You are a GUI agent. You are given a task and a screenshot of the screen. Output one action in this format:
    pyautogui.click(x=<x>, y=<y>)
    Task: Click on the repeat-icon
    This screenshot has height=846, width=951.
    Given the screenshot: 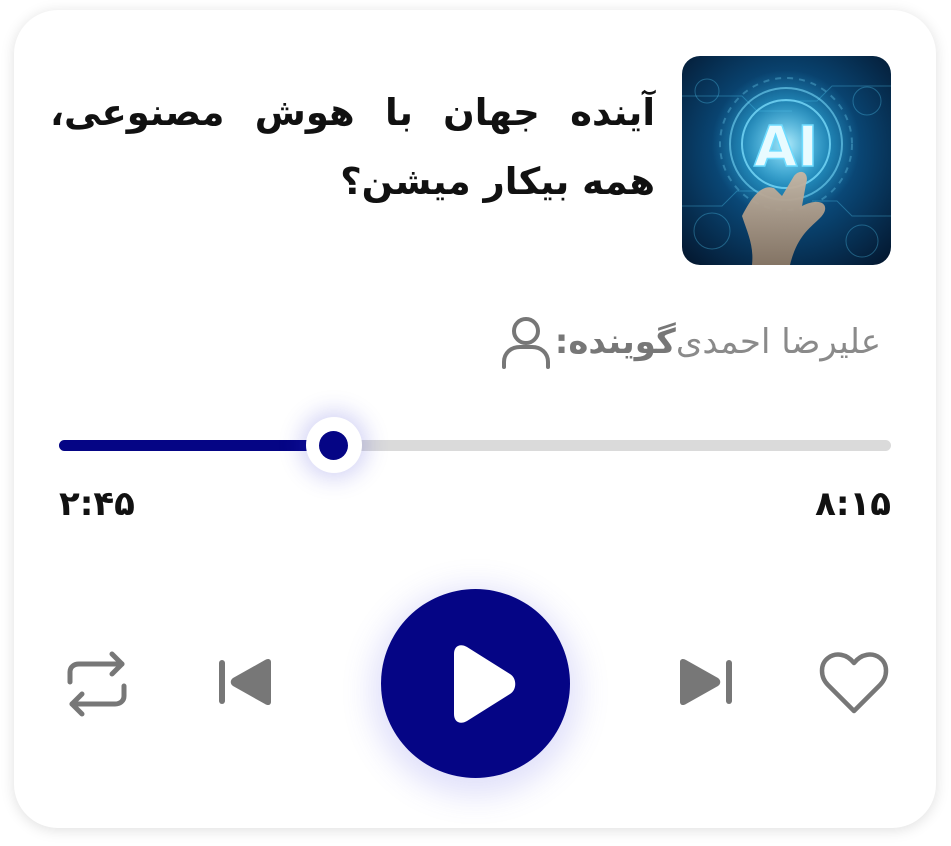 What is the action you would take?
    pyautogui.click(x=97, y=684)
    